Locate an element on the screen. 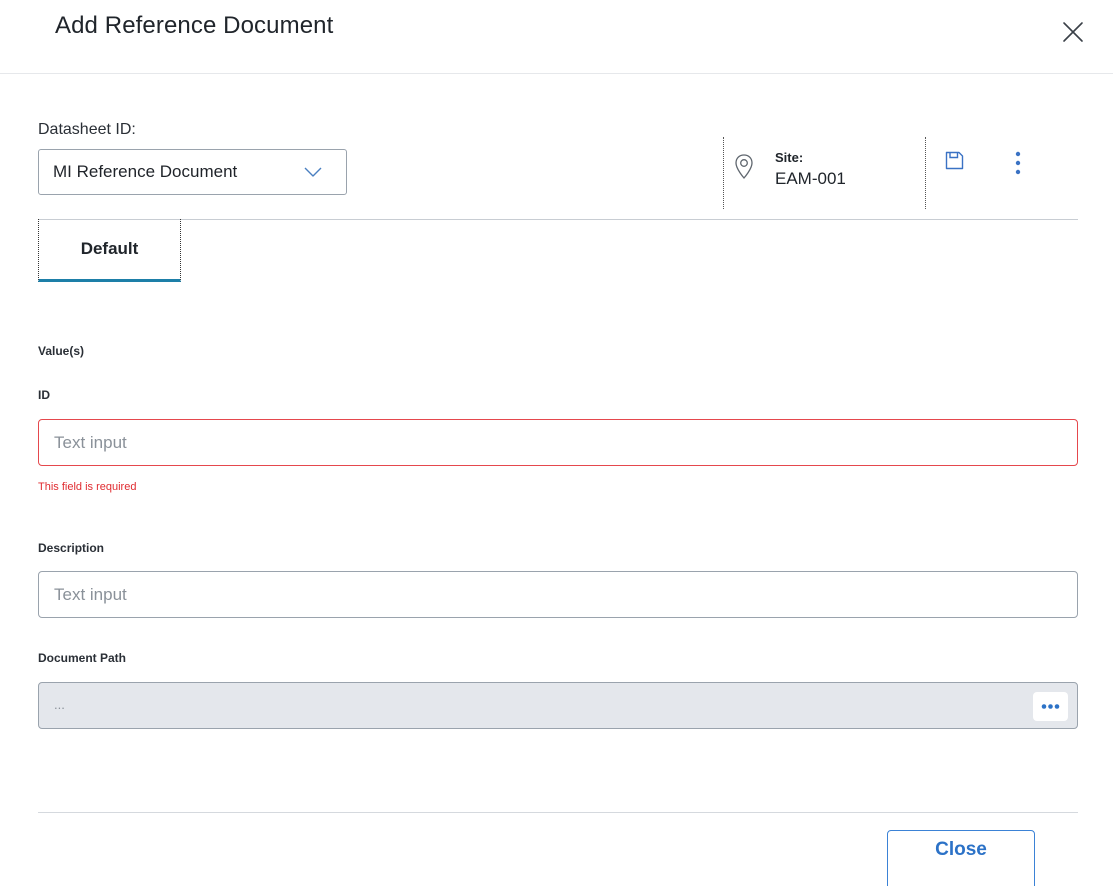 The height and width of the screenshot is (886, 1113). id-input is located at coordinates (558, 442).